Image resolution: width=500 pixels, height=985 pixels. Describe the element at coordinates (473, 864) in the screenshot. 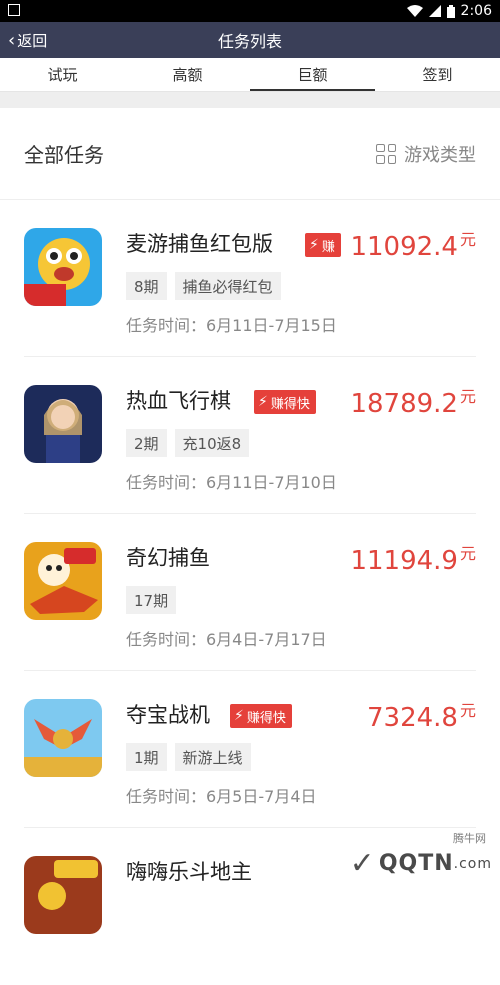

I see `watermark-suffix: .com` at that location.